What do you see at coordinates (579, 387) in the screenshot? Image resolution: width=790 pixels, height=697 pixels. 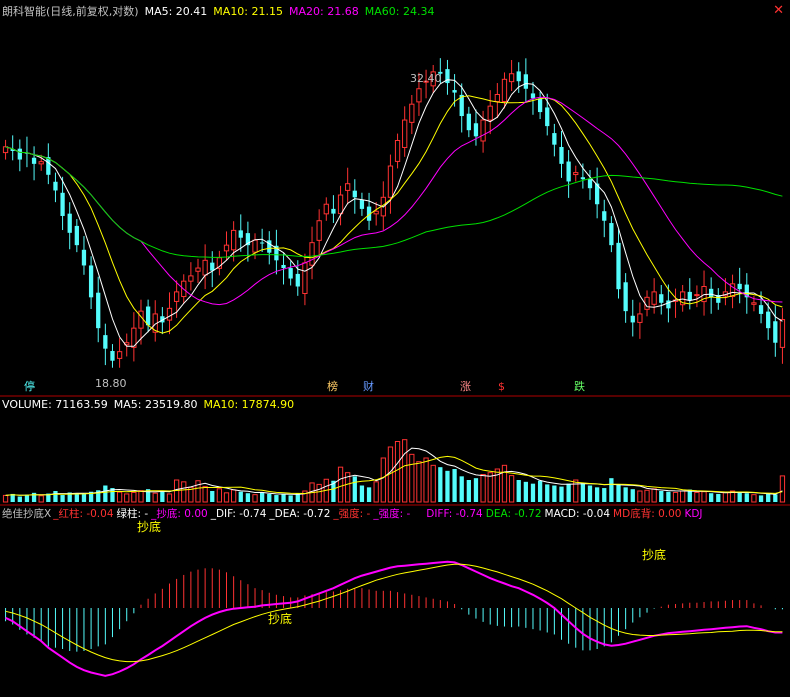 I see `event-badge-fall: 跌` at bounding box center [579, 387].